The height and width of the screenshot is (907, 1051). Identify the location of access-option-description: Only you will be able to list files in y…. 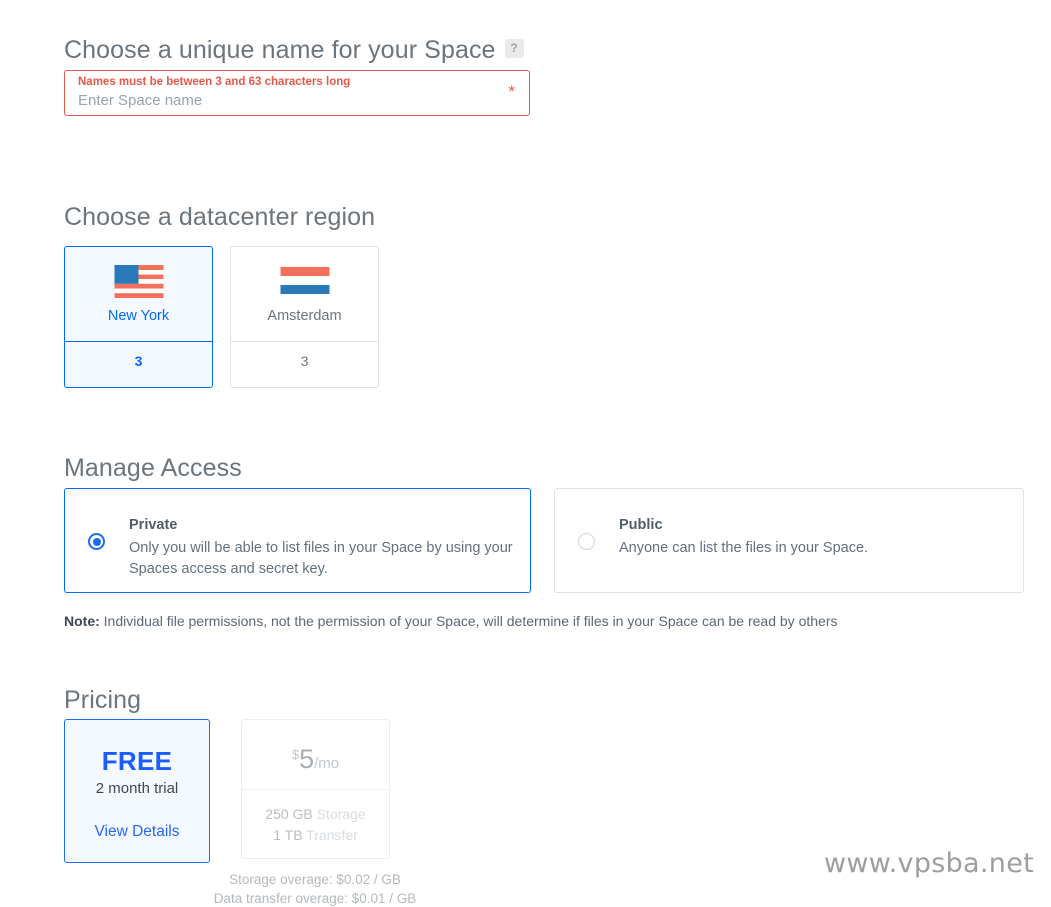
(321, 558).